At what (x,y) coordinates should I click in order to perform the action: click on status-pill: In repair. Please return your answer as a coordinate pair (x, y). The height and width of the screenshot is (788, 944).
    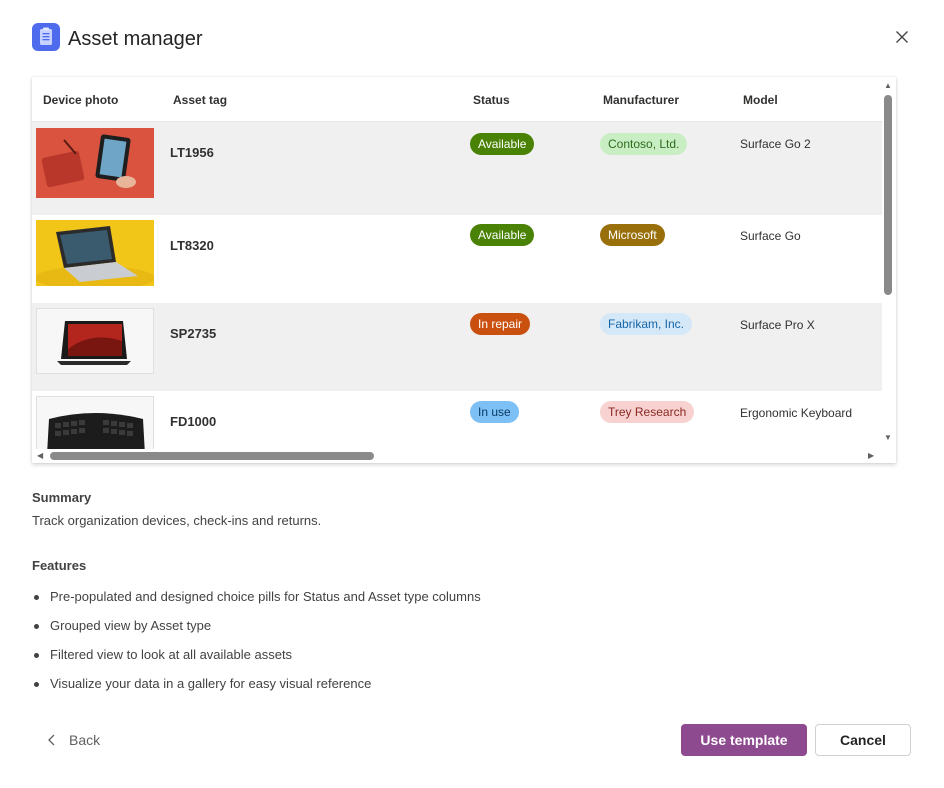
    Looking at the image, I should click on (500, 324).